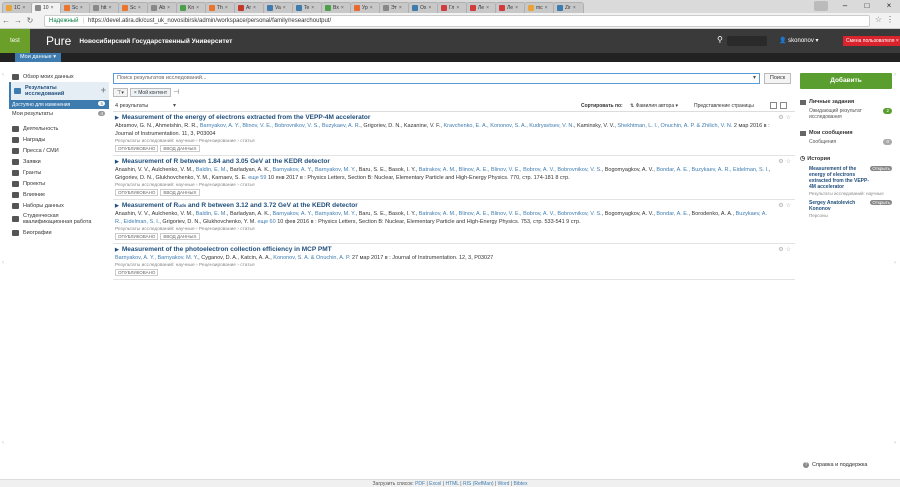 This screenshot has width=900, height=487. I want to click on sidebar-item-impact: Влияние, so click(59, 194).